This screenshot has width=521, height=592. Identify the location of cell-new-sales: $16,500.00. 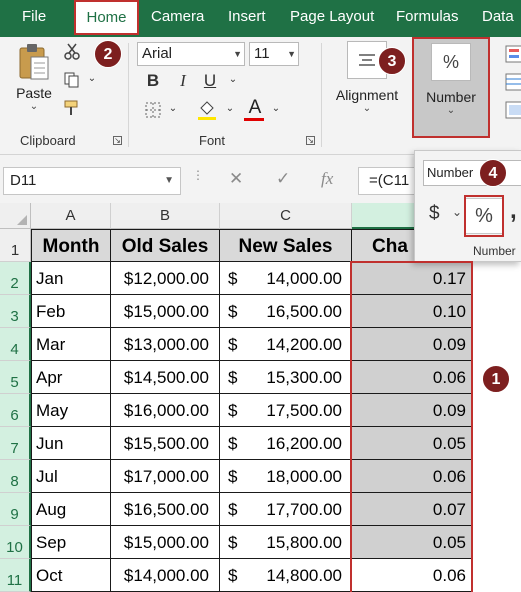
(286, 311).